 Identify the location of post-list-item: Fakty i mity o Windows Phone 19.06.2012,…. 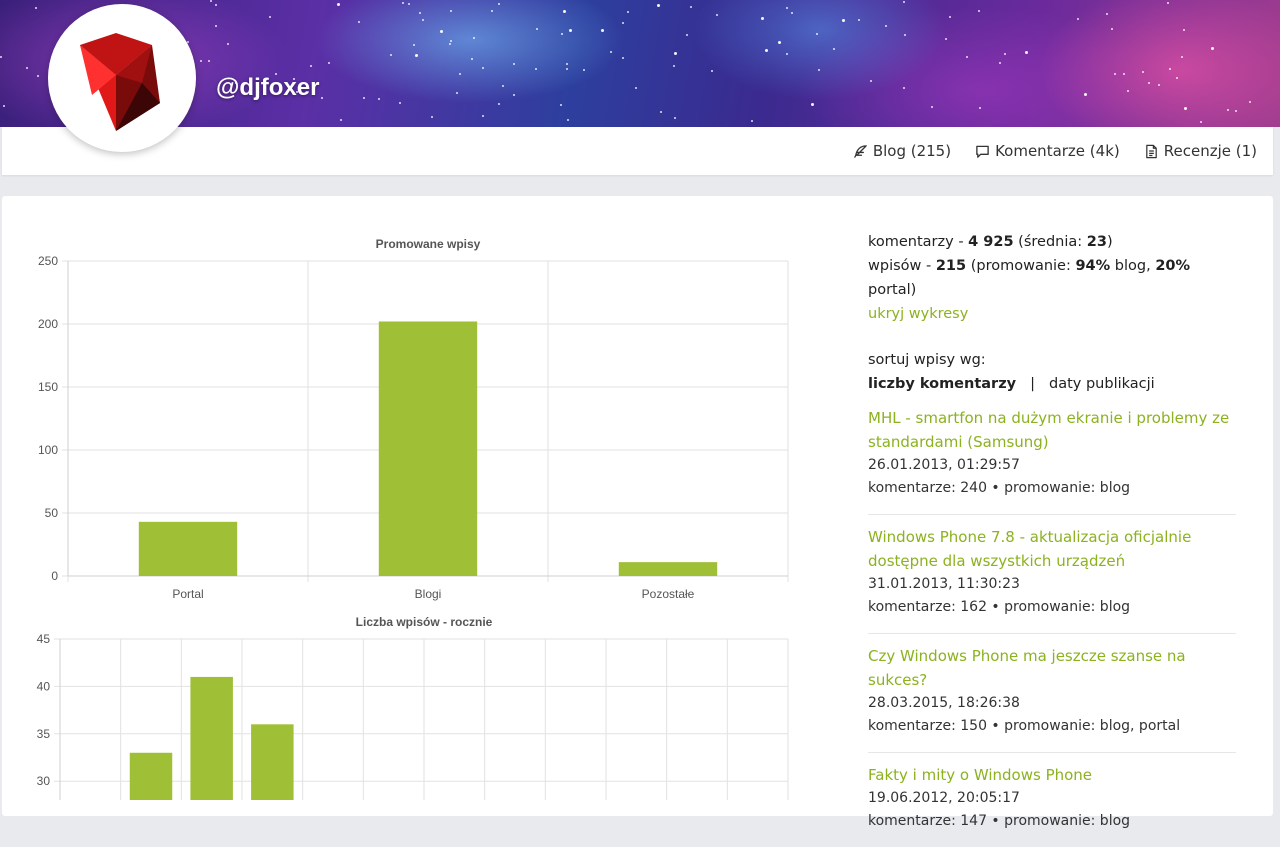
(1052, 802).